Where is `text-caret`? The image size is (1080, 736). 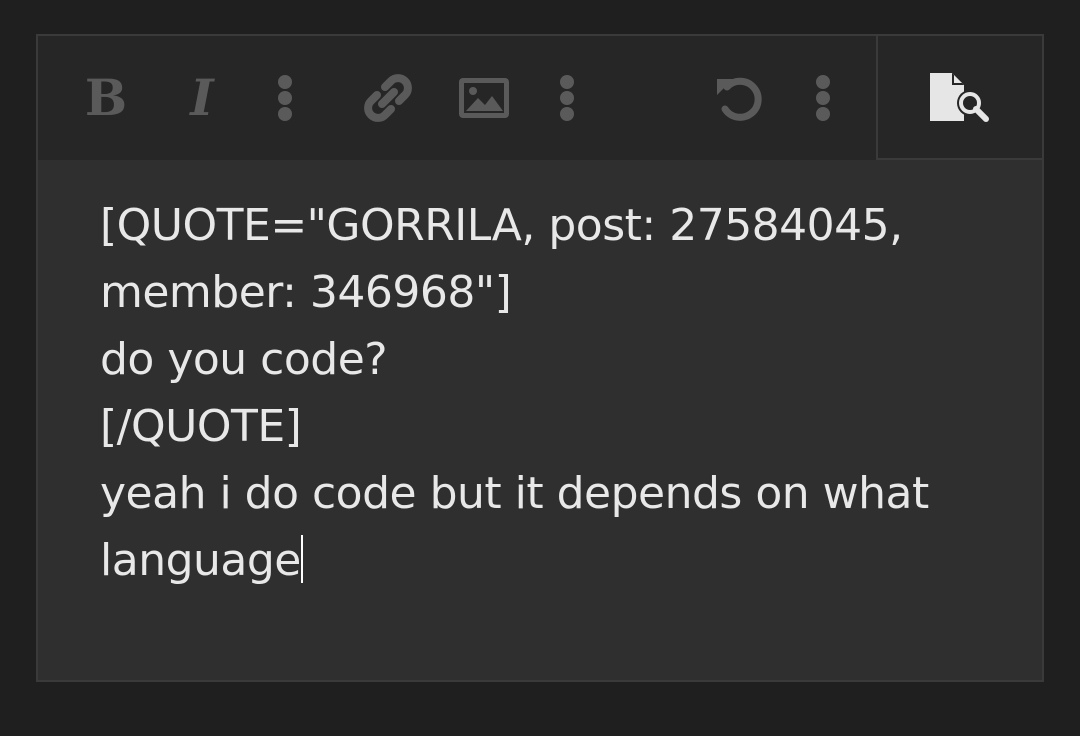 text-caret is located at coordinates (301, 559).